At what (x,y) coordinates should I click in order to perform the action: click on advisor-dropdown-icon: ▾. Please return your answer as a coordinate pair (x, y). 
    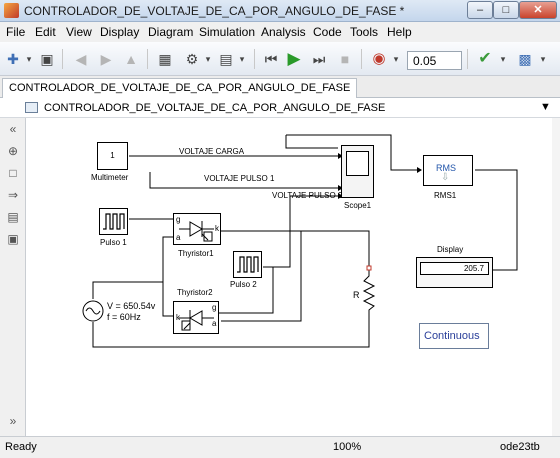
    Looking at the image, I should click on (503, 59).